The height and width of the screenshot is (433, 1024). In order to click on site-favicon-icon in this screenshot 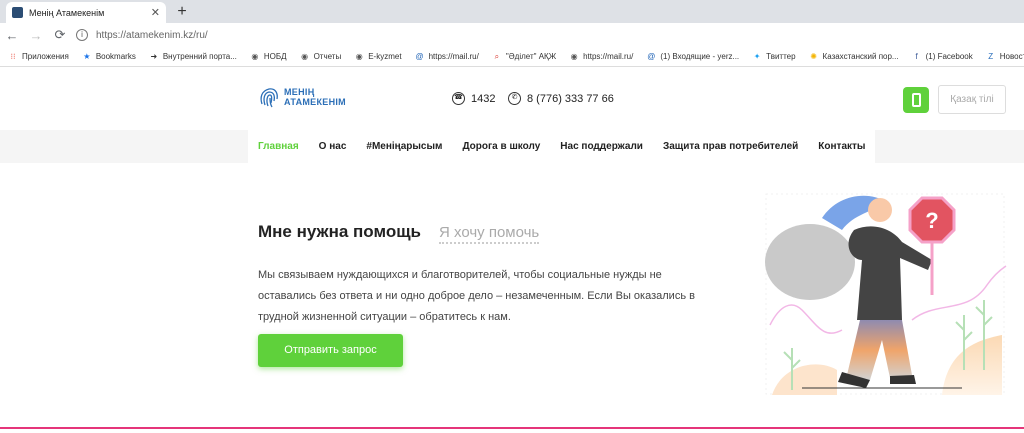, I will do `click(17, 12)`.